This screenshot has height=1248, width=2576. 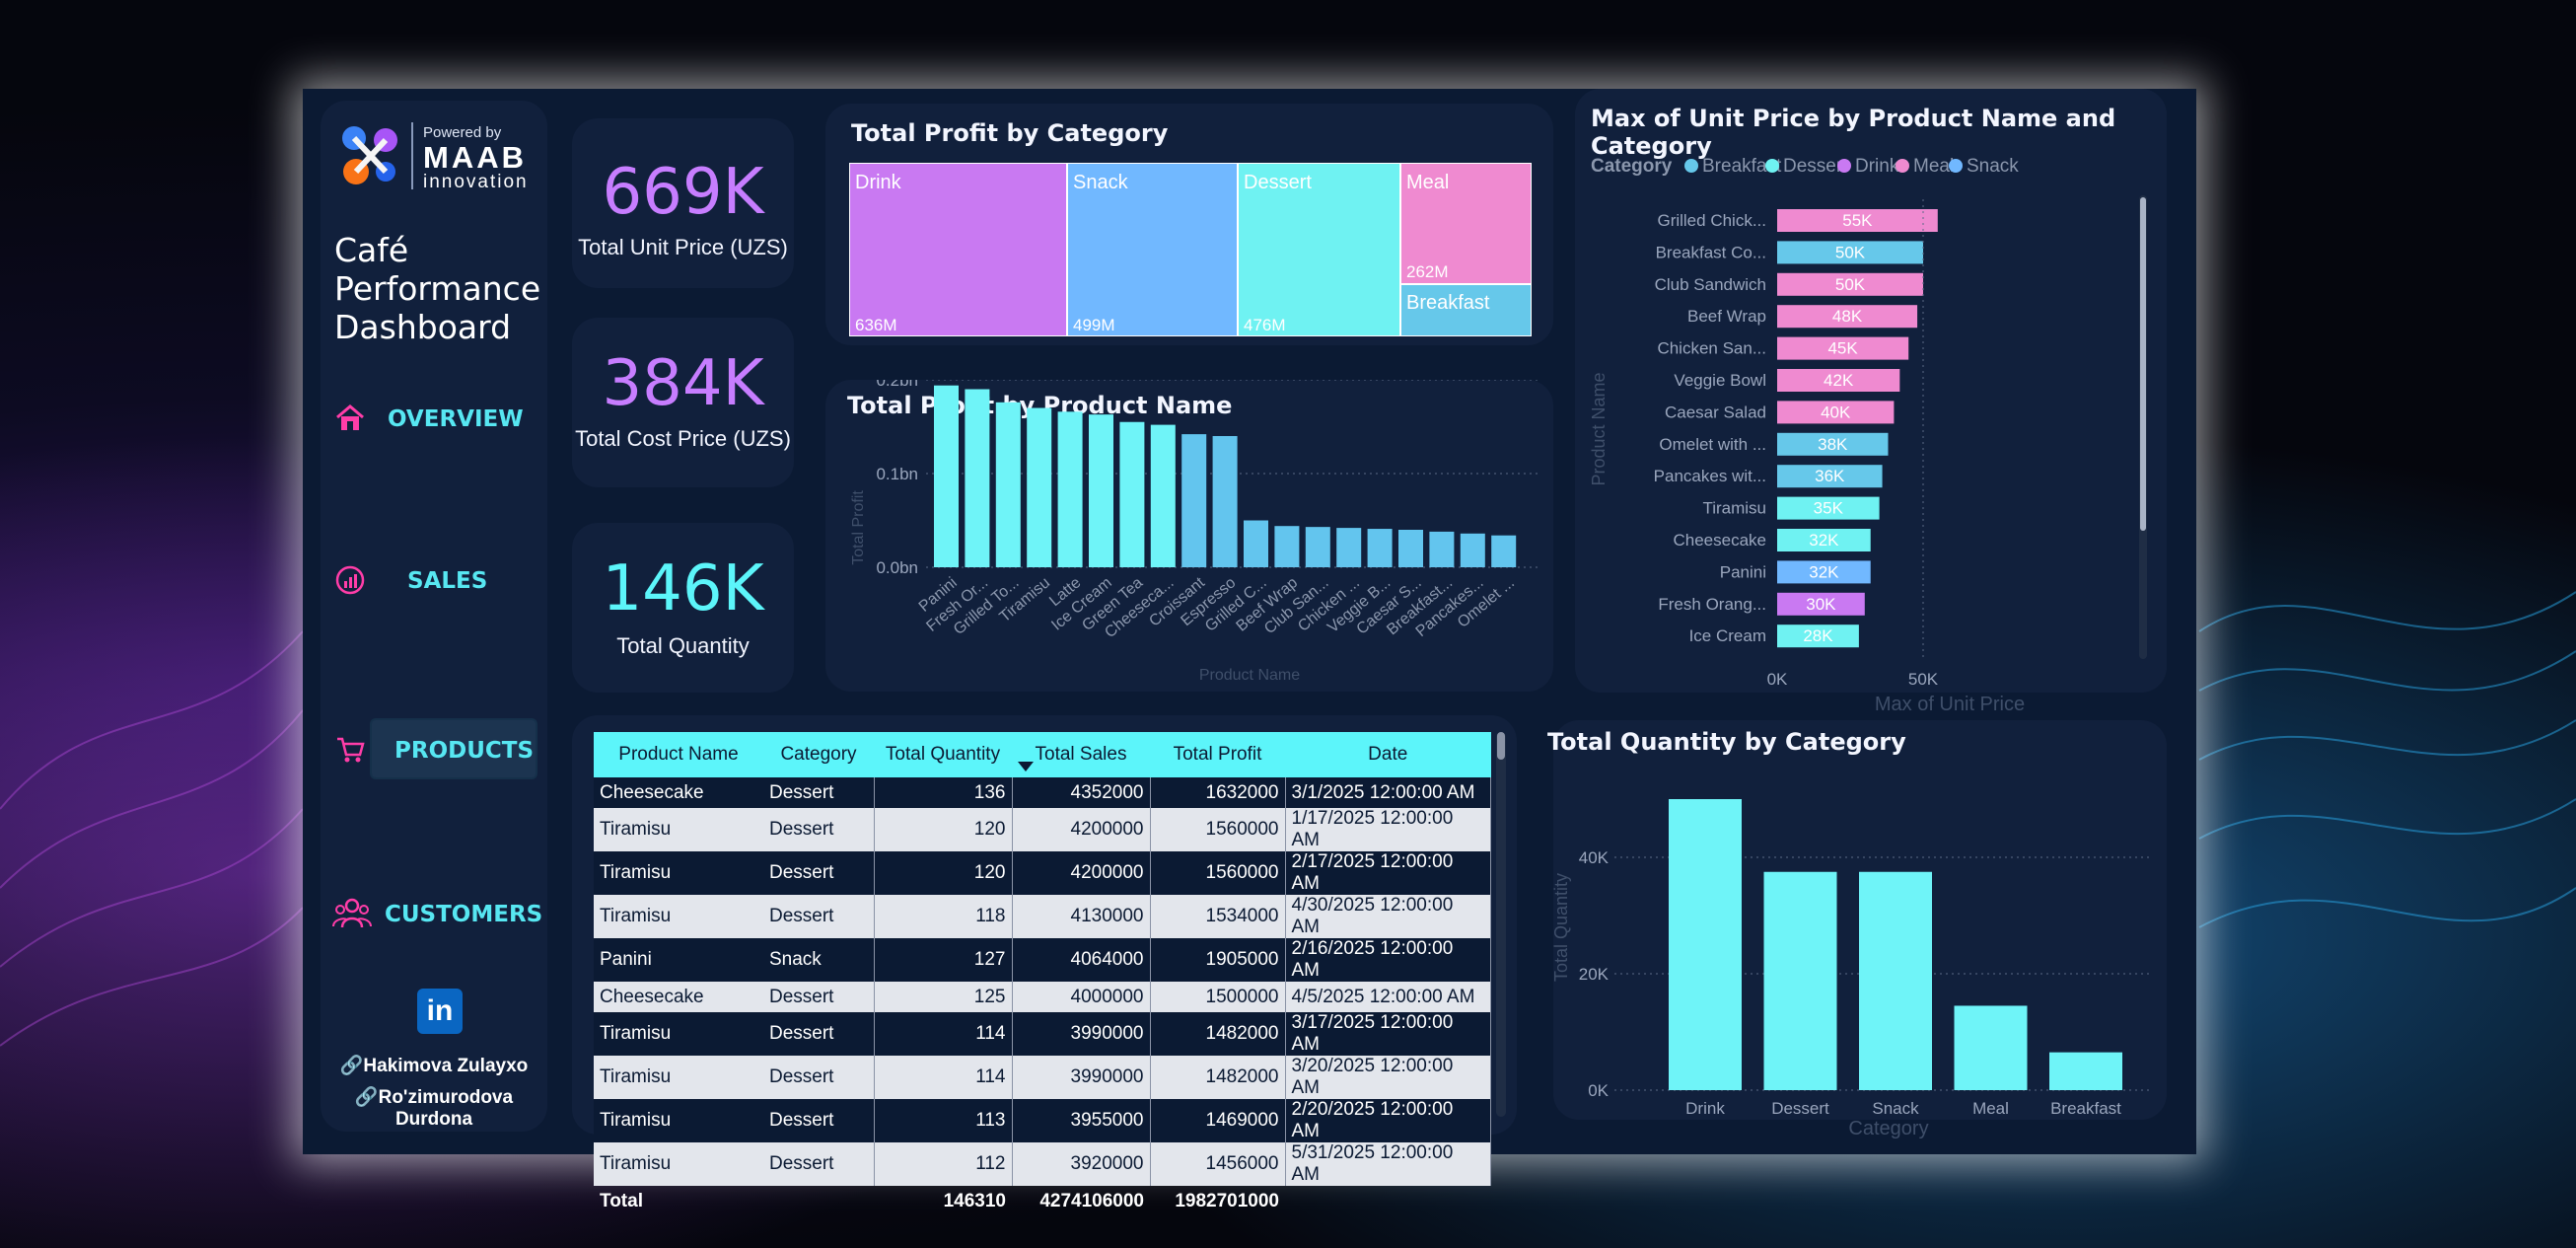 I want to click on kpi-card-unit-price: 669K Total Unit Price (UZS), so click(x=683, y=203).